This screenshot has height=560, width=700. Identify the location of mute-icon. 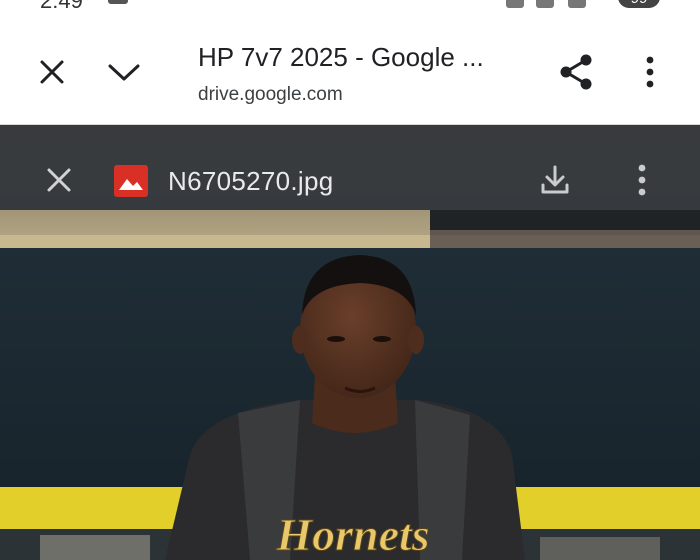
(545, 4).